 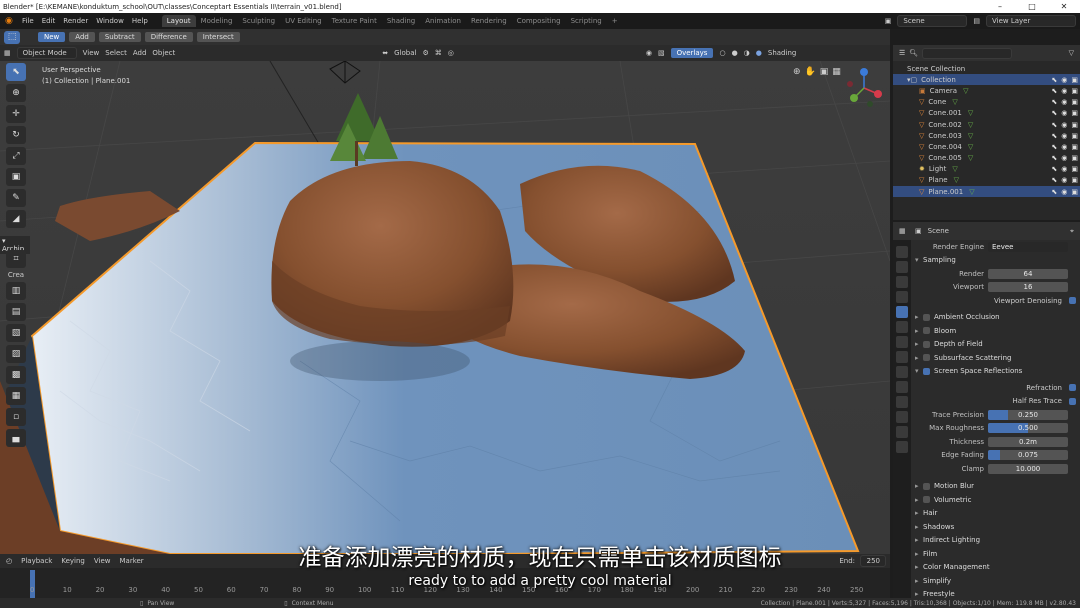 I want to click on archipack-tool-icon-8: ▫, so click(x=16, y=417).